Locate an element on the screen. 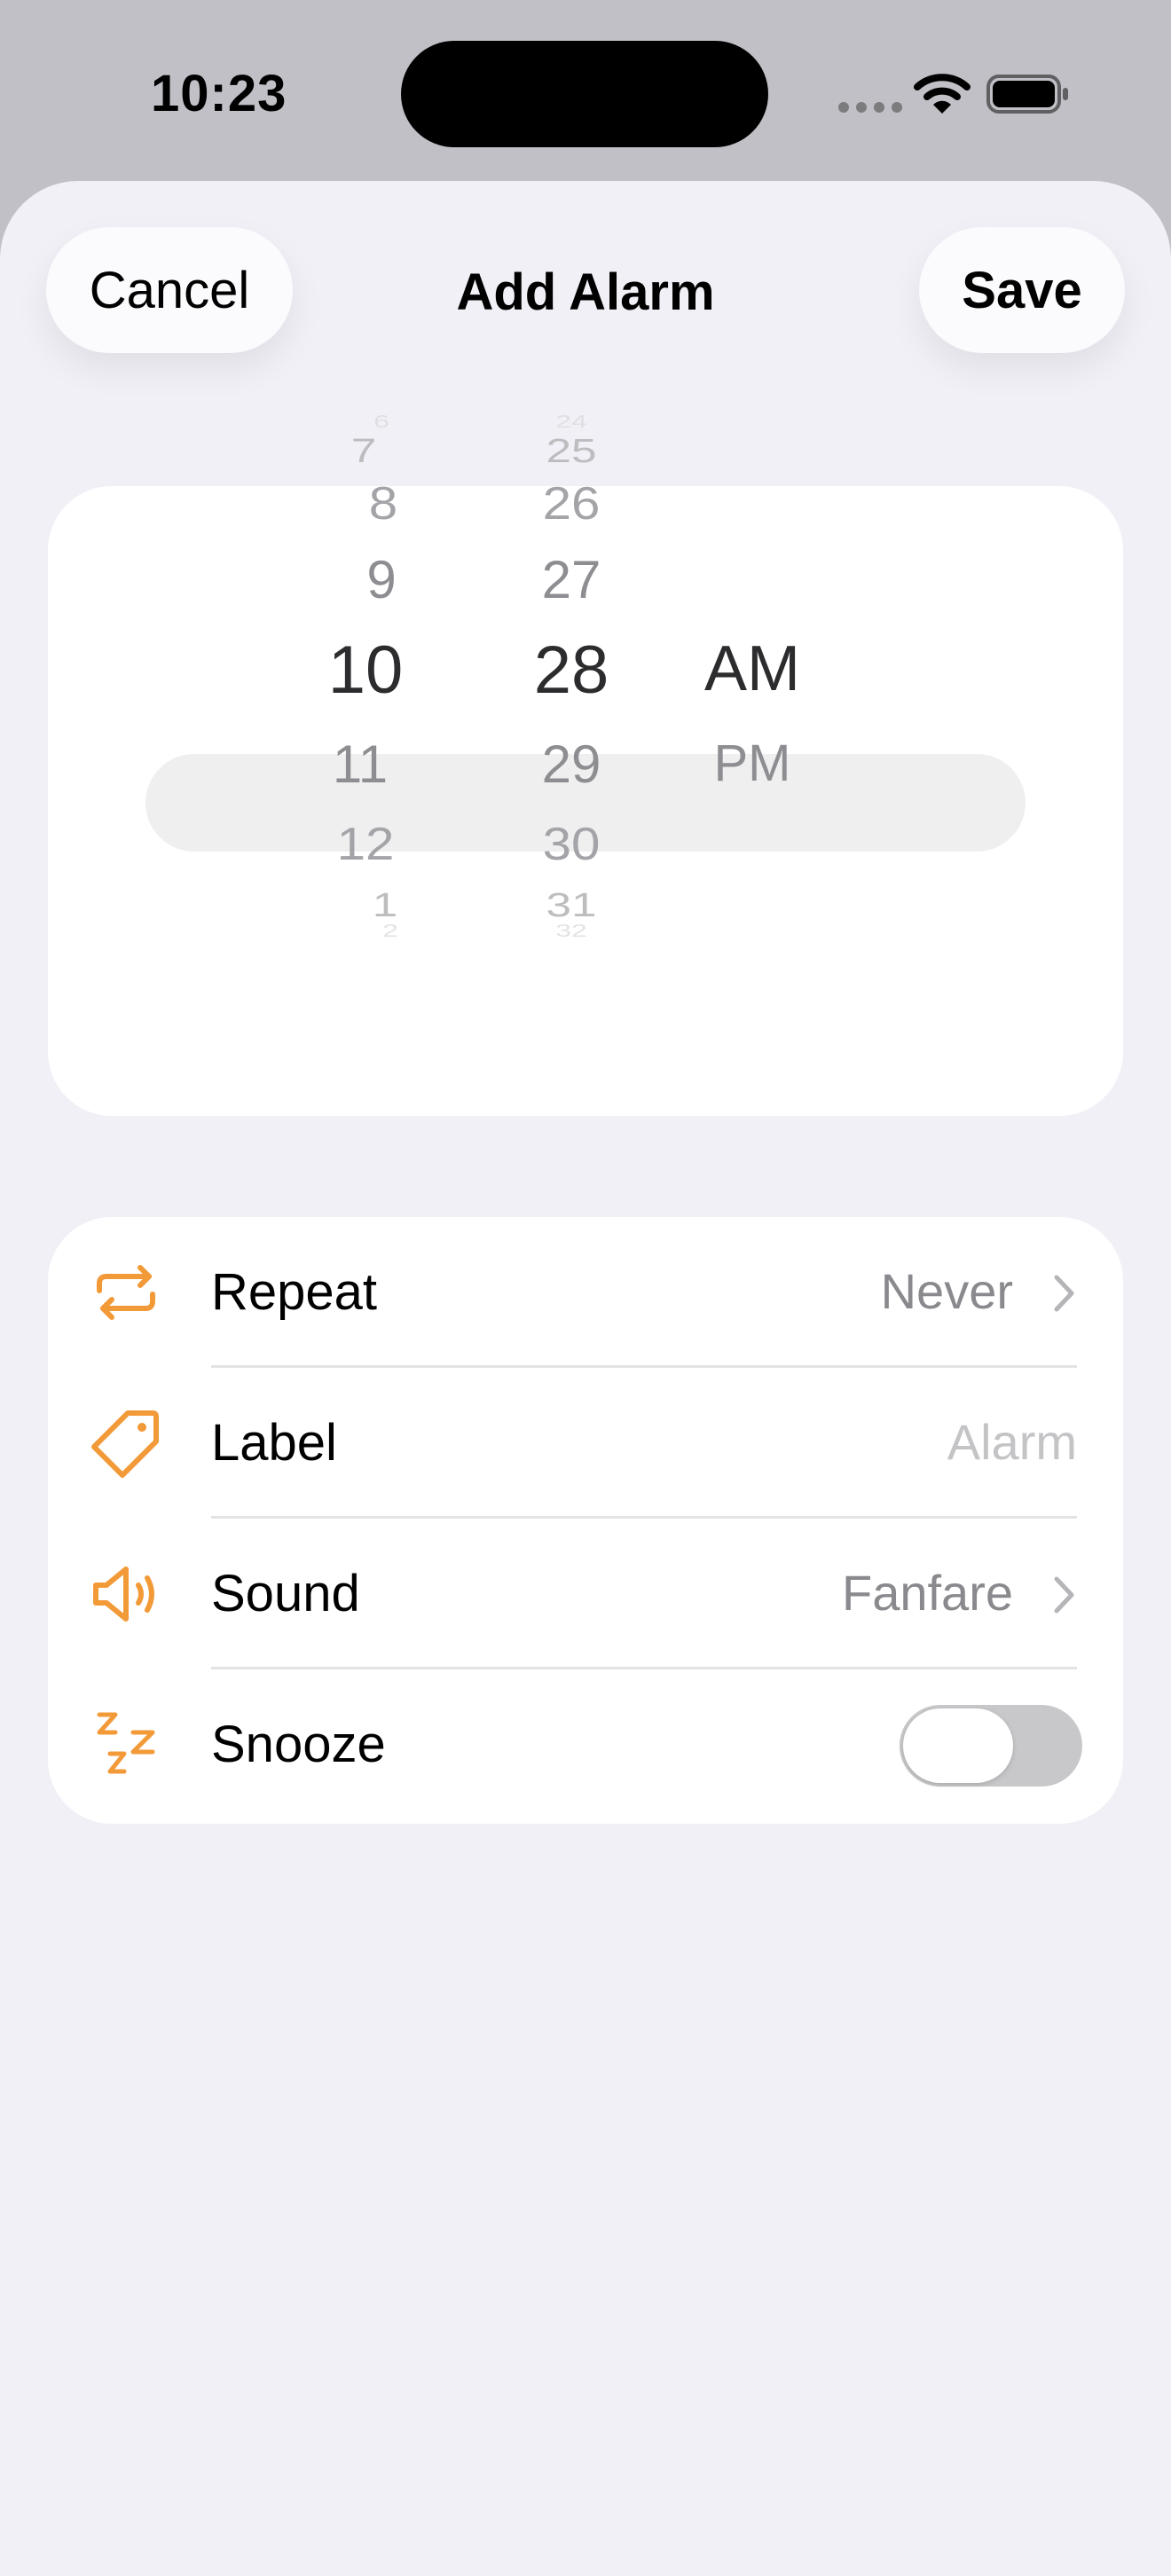 This screenshot has width=1171, height=2576. sound-value: Fanfare is located at coordinates (928, 1593).